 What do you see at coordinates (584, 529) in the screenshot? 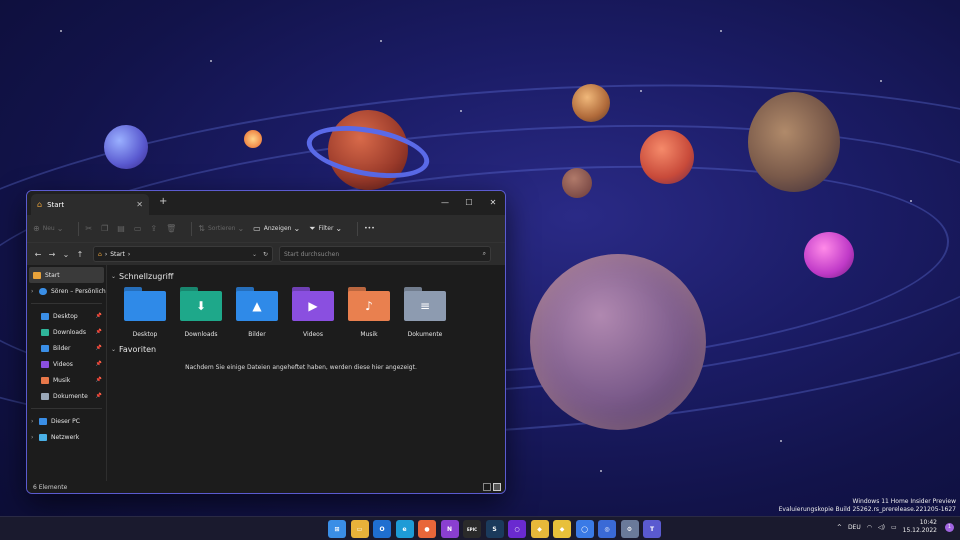
I see `chat-taskbar-icon: ◯` at bounding box center [584, 529].